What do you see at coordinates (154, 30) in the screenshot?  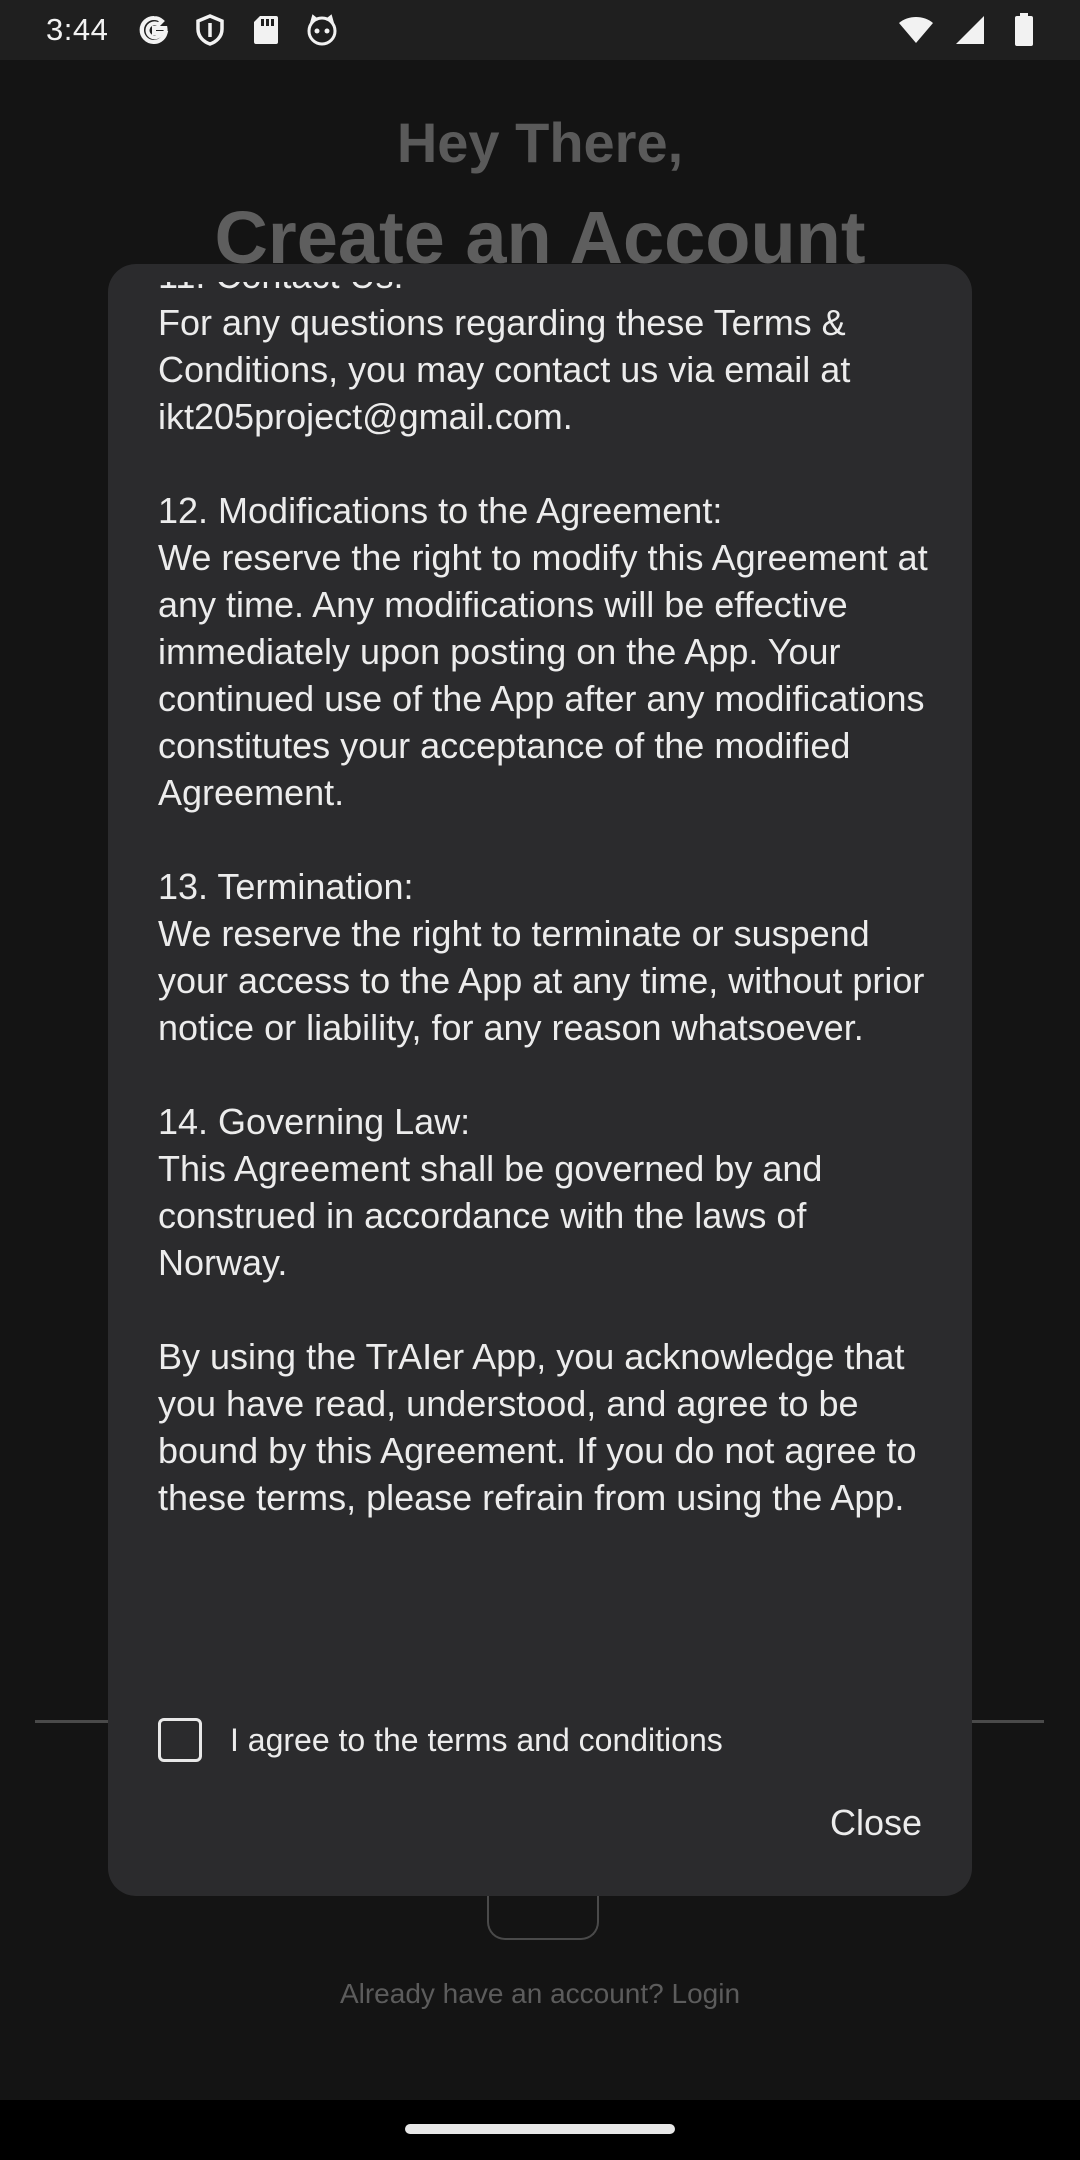 I see `google-icon` at bounding box center [154, 30].